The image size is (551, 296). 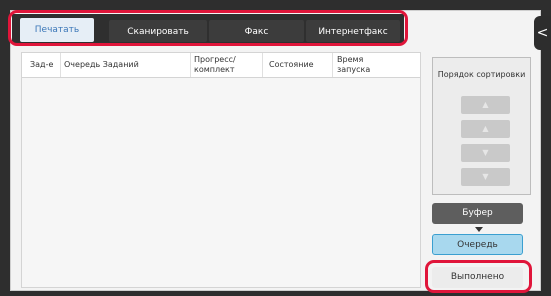 I want to click on mode-tab-bar: Печатать Сканировать Факс Интернетфакс, so click(x=208, y=29).